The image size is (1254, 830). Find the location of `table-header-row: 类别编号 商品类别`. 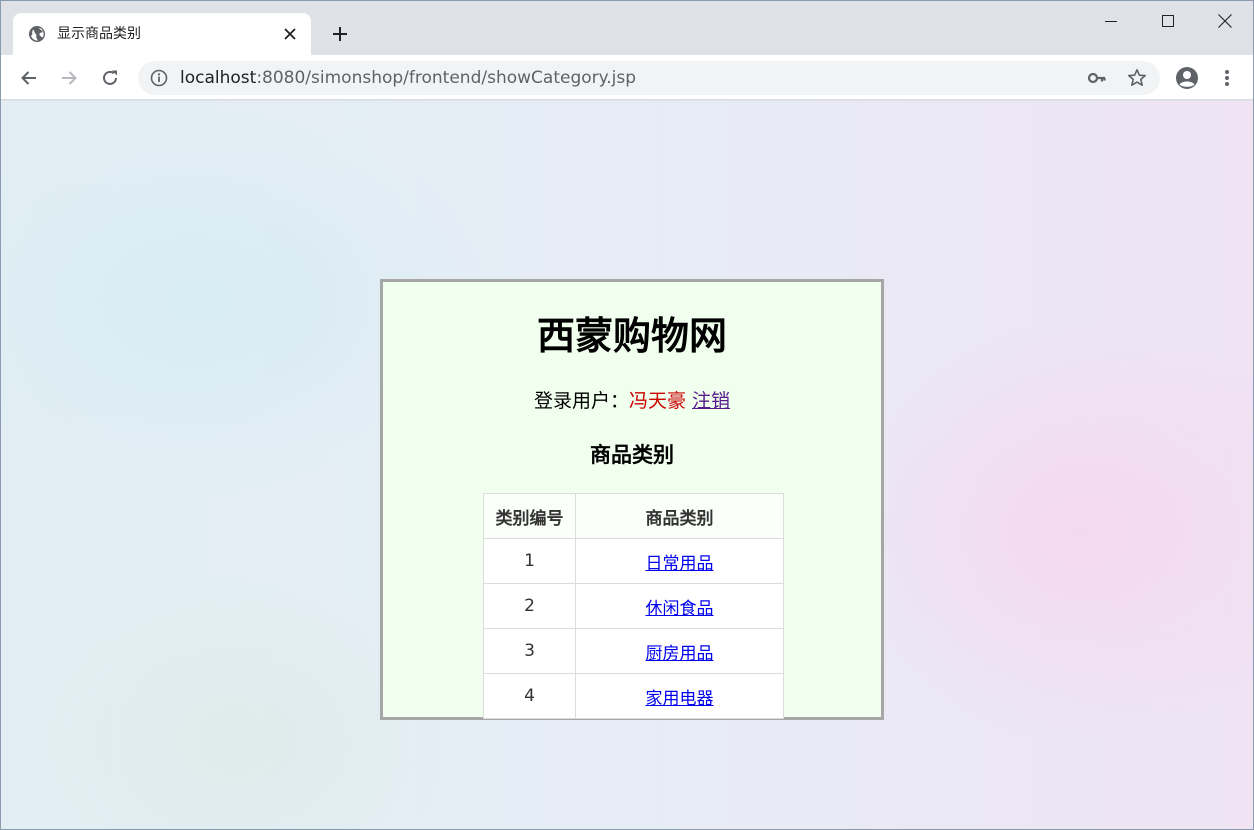

table-header-row: 类别编号 商品类别 is located at coordinates (633, 516).